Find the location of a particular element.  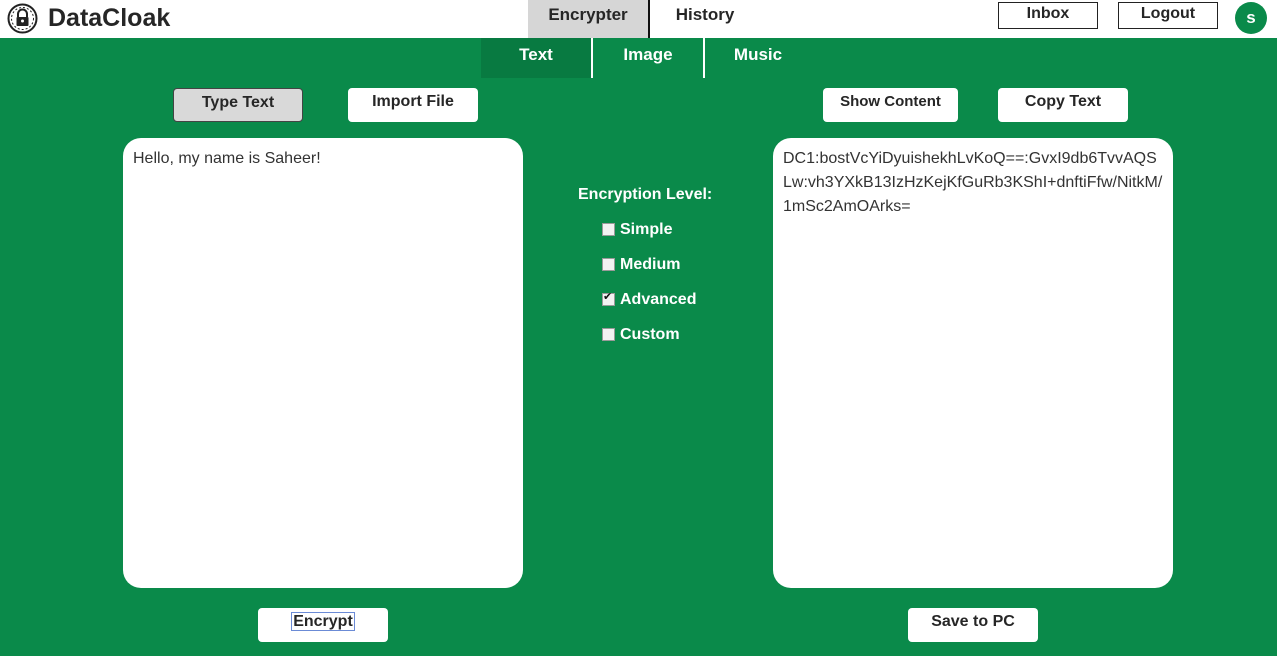

lock-globe-icon is located at coordinates (22, 18).